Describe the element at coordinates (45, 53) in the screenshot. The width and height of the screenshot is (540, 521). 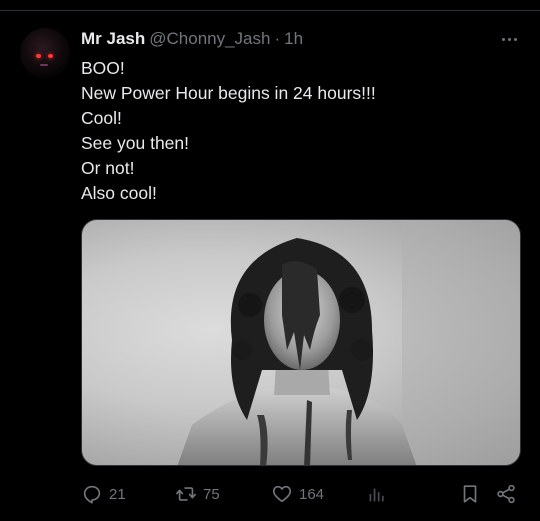
I see `avatar` at that location.